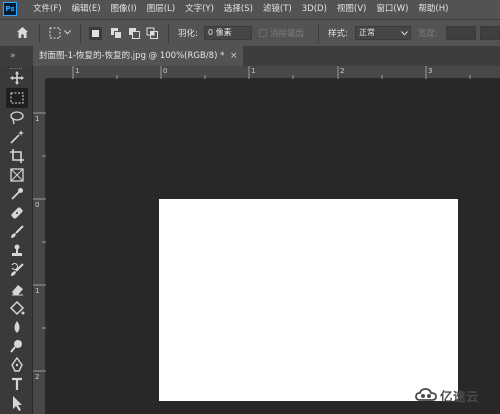 This screenshot has height=414, width=500. I want to click on style-label: 样式:, so click(338, 34).